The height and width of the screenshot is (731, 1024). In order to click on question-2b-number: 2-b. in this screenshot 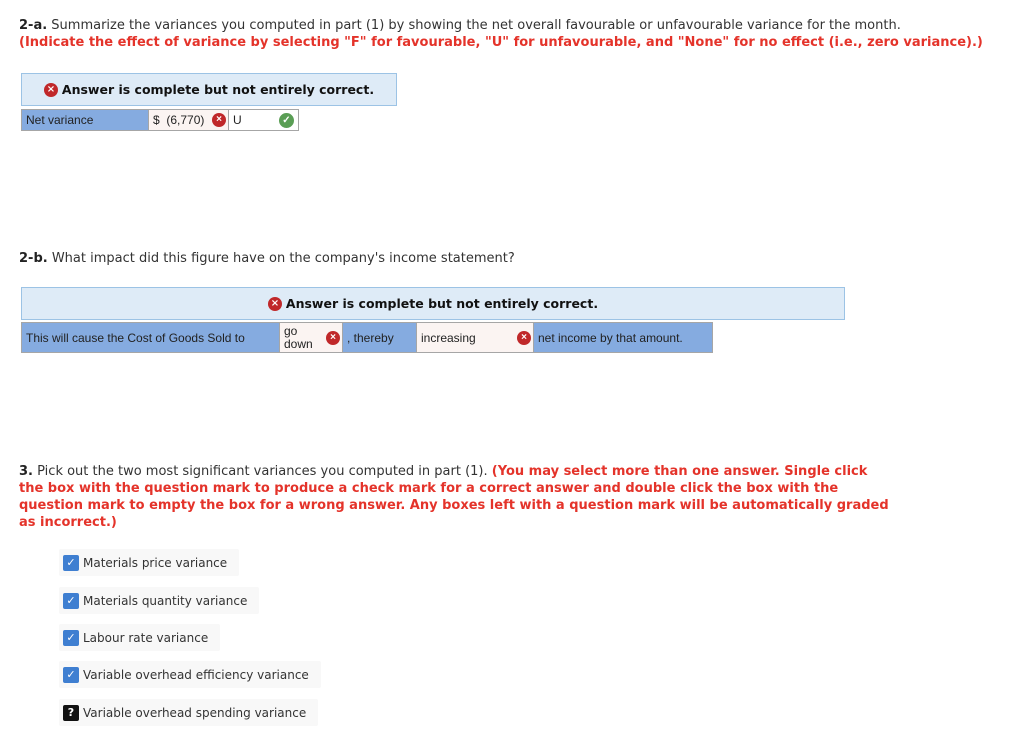, I will do `click(33, 258)`.